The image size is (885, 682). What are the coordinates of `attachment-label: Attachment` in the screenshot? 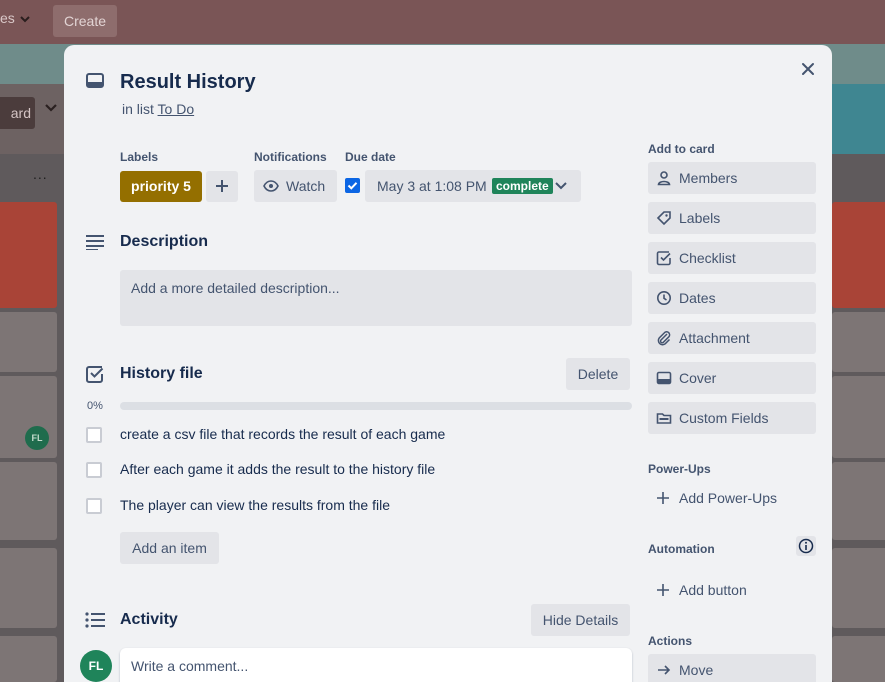 It's located at (714, 338).